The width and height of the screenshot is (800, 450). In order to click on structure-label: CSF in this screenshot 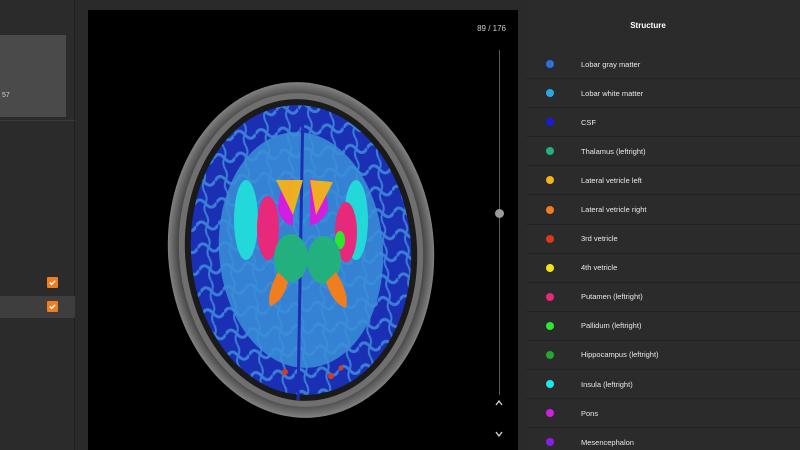, I will do `click(588, 122)`.